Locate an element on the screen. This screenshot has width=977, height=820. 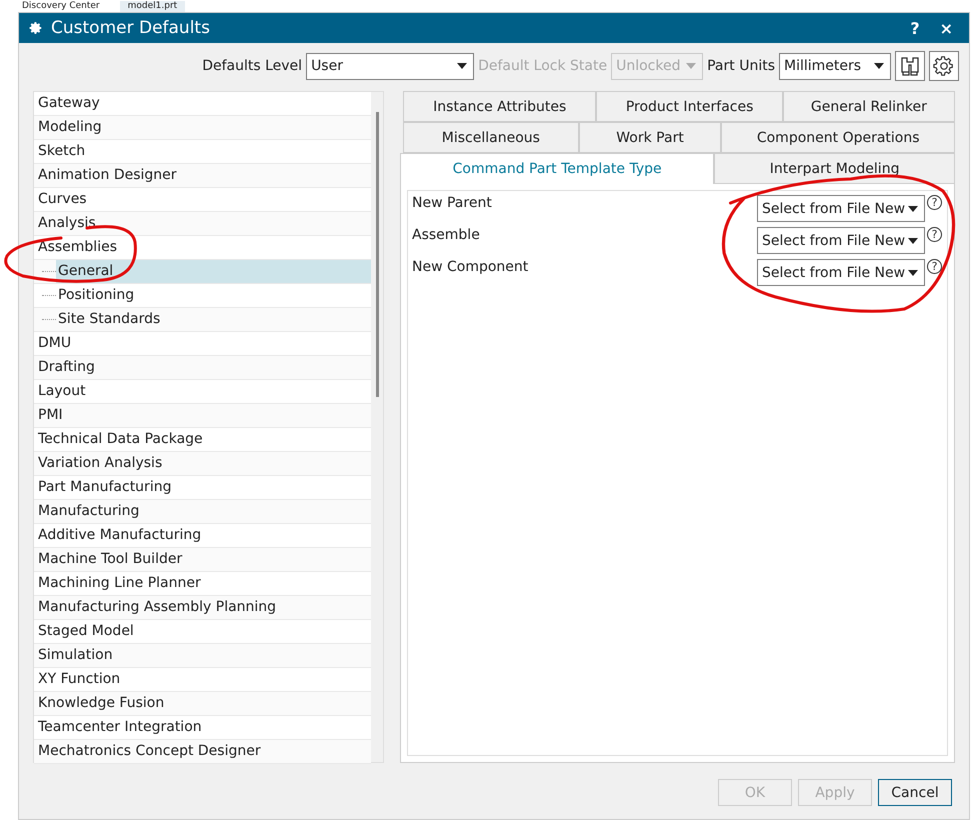
binoculars-icon is located at coordinates (910, 66).